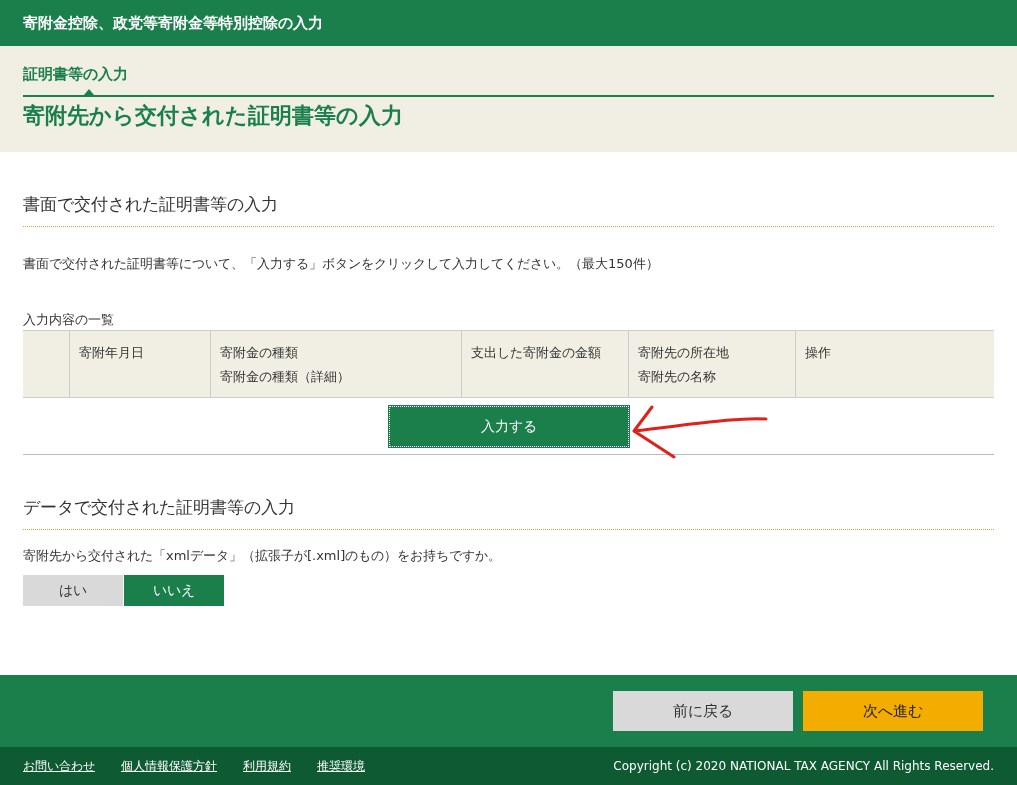 The height and width of the screenshot is (785, 1017). What do you see at coordinates (69, 320) in the screenshot?
I see `table-caption: 入力内容の一覧` at bounding box center [69, 320].